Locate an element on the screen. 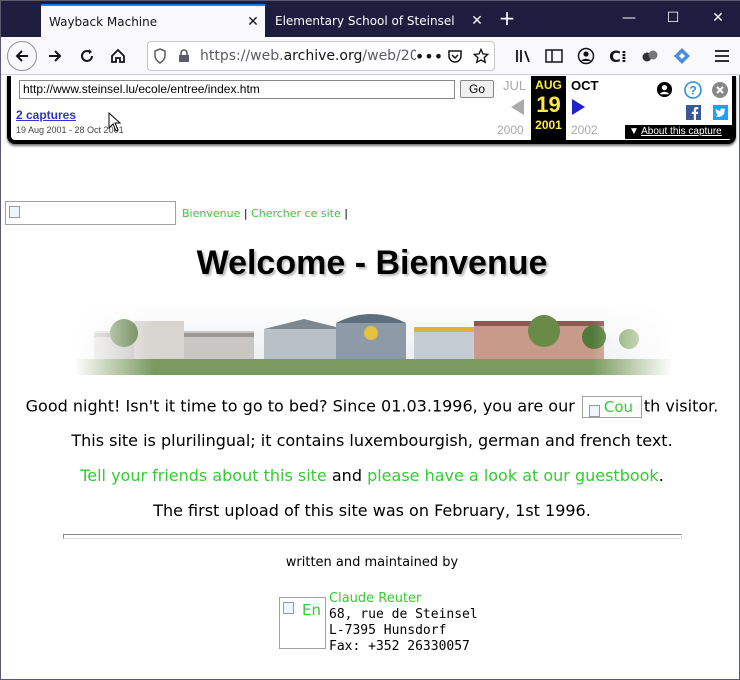 The width and height of the screenshot is (740, 680). url-domain: archive.org is located at coordinates (323, 56).